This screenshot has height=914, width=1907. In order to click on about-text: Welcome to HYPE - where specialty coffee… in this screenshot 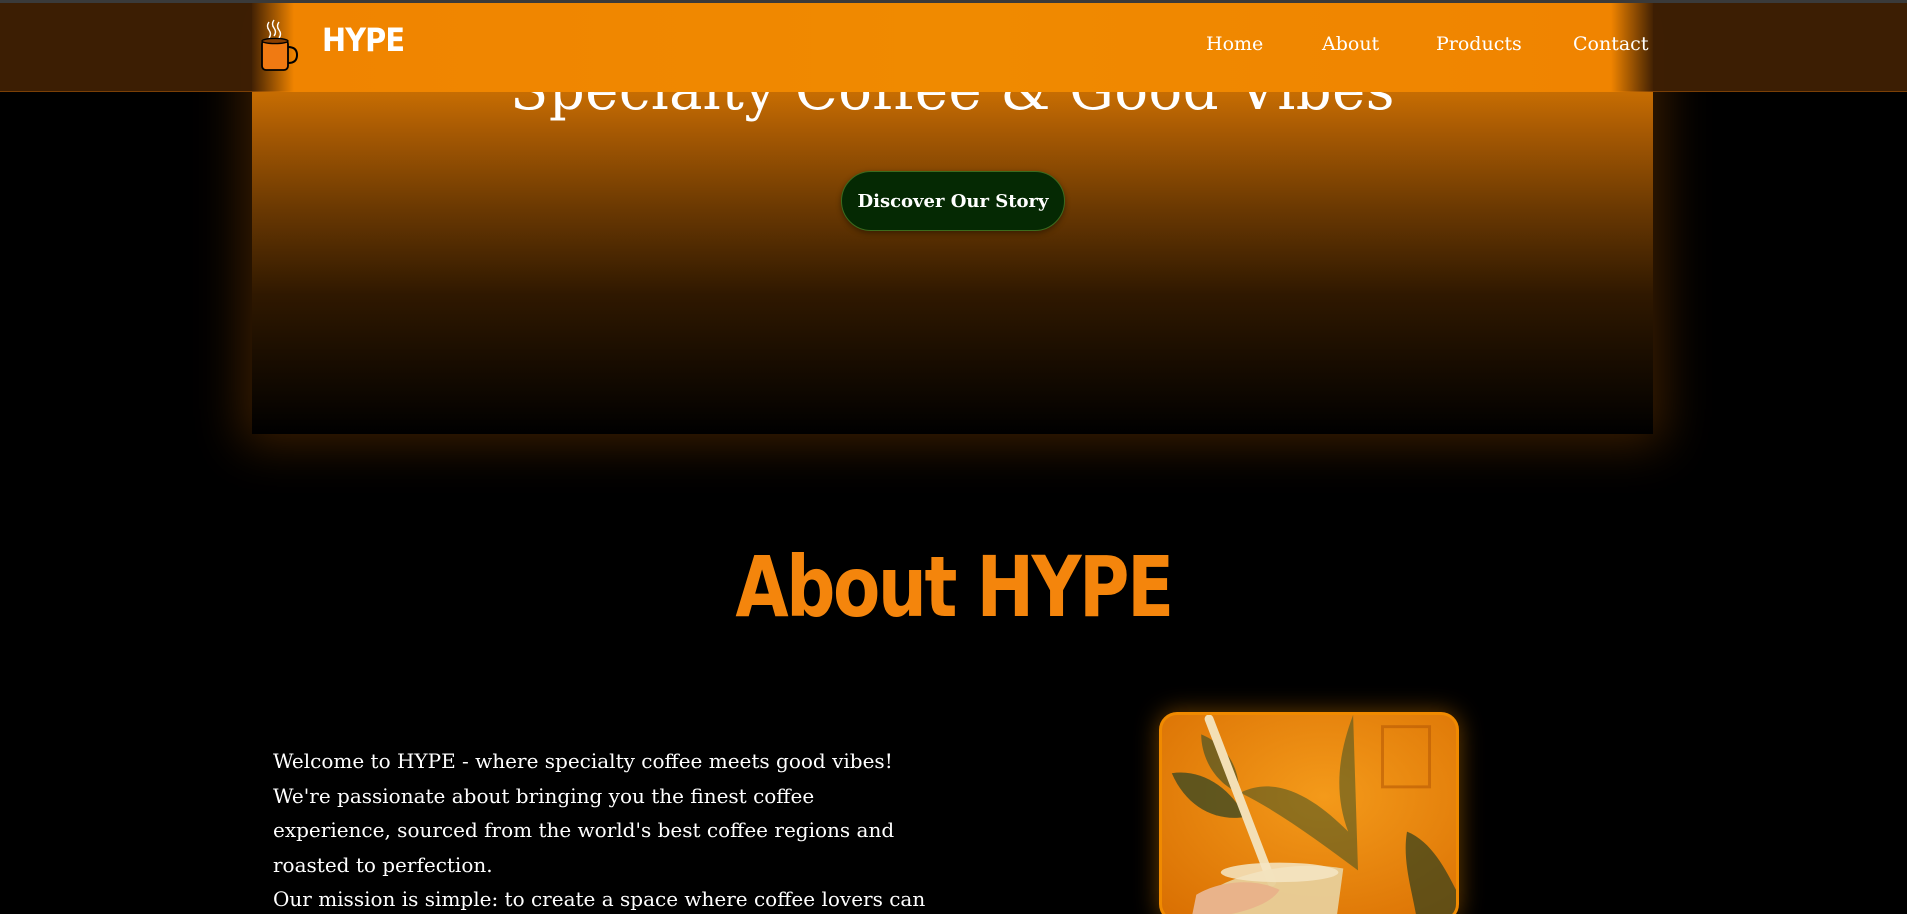, I will do `click(603, 829)`.